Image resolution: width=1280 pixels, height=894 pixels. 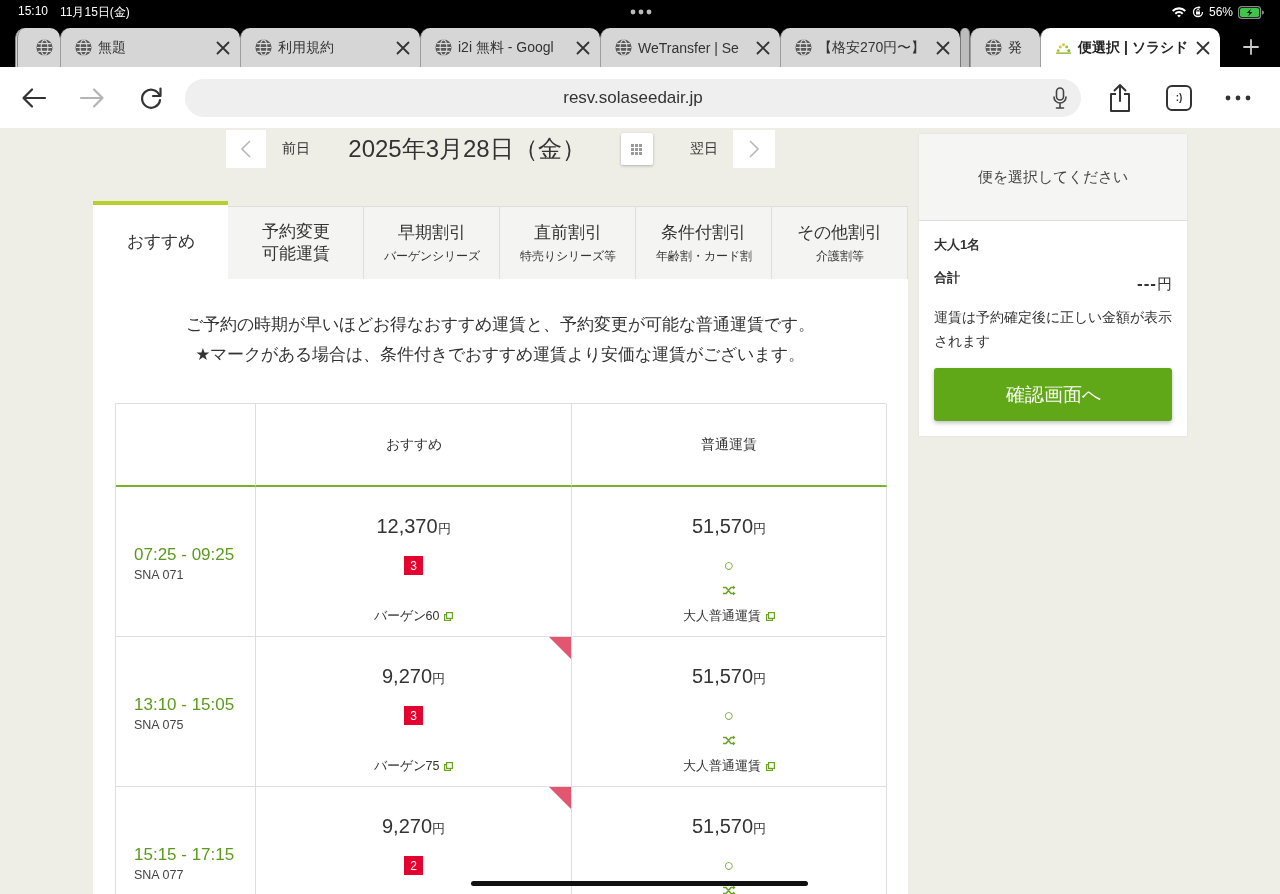 I want to click on fare-tab: 直前割引 特売りシリーズ等, so click(x=568, y=242).